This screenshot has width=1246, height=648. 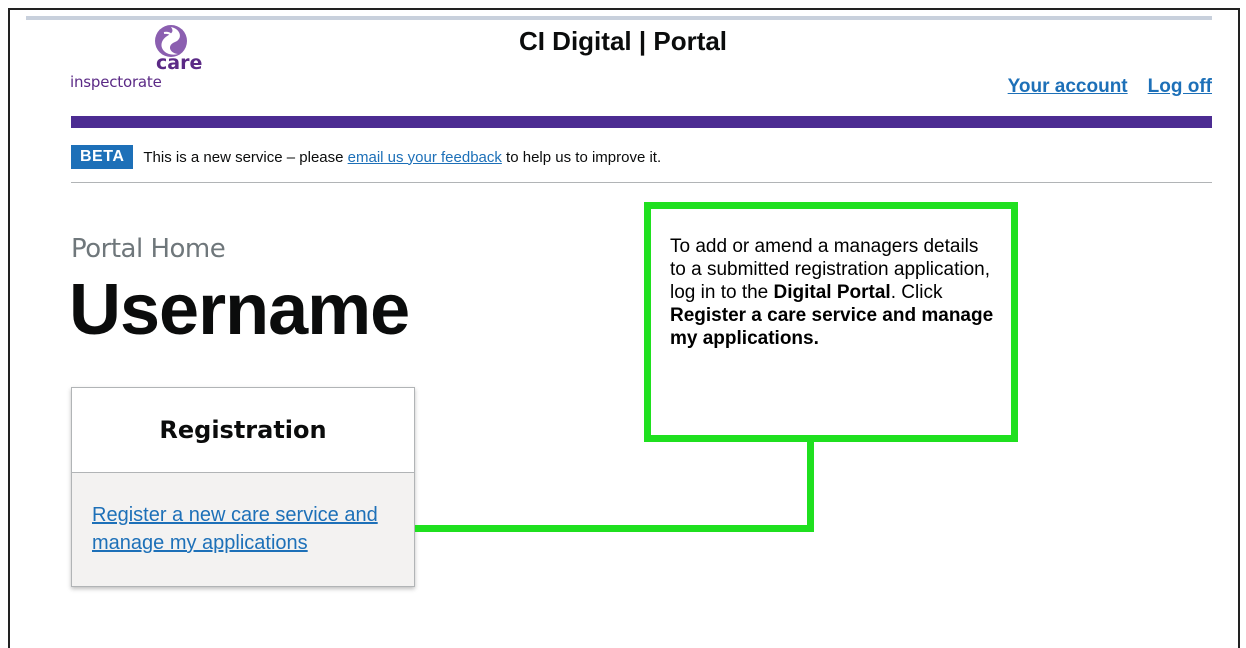 I want to click on page-title: Username, so click(x=239, y=310).